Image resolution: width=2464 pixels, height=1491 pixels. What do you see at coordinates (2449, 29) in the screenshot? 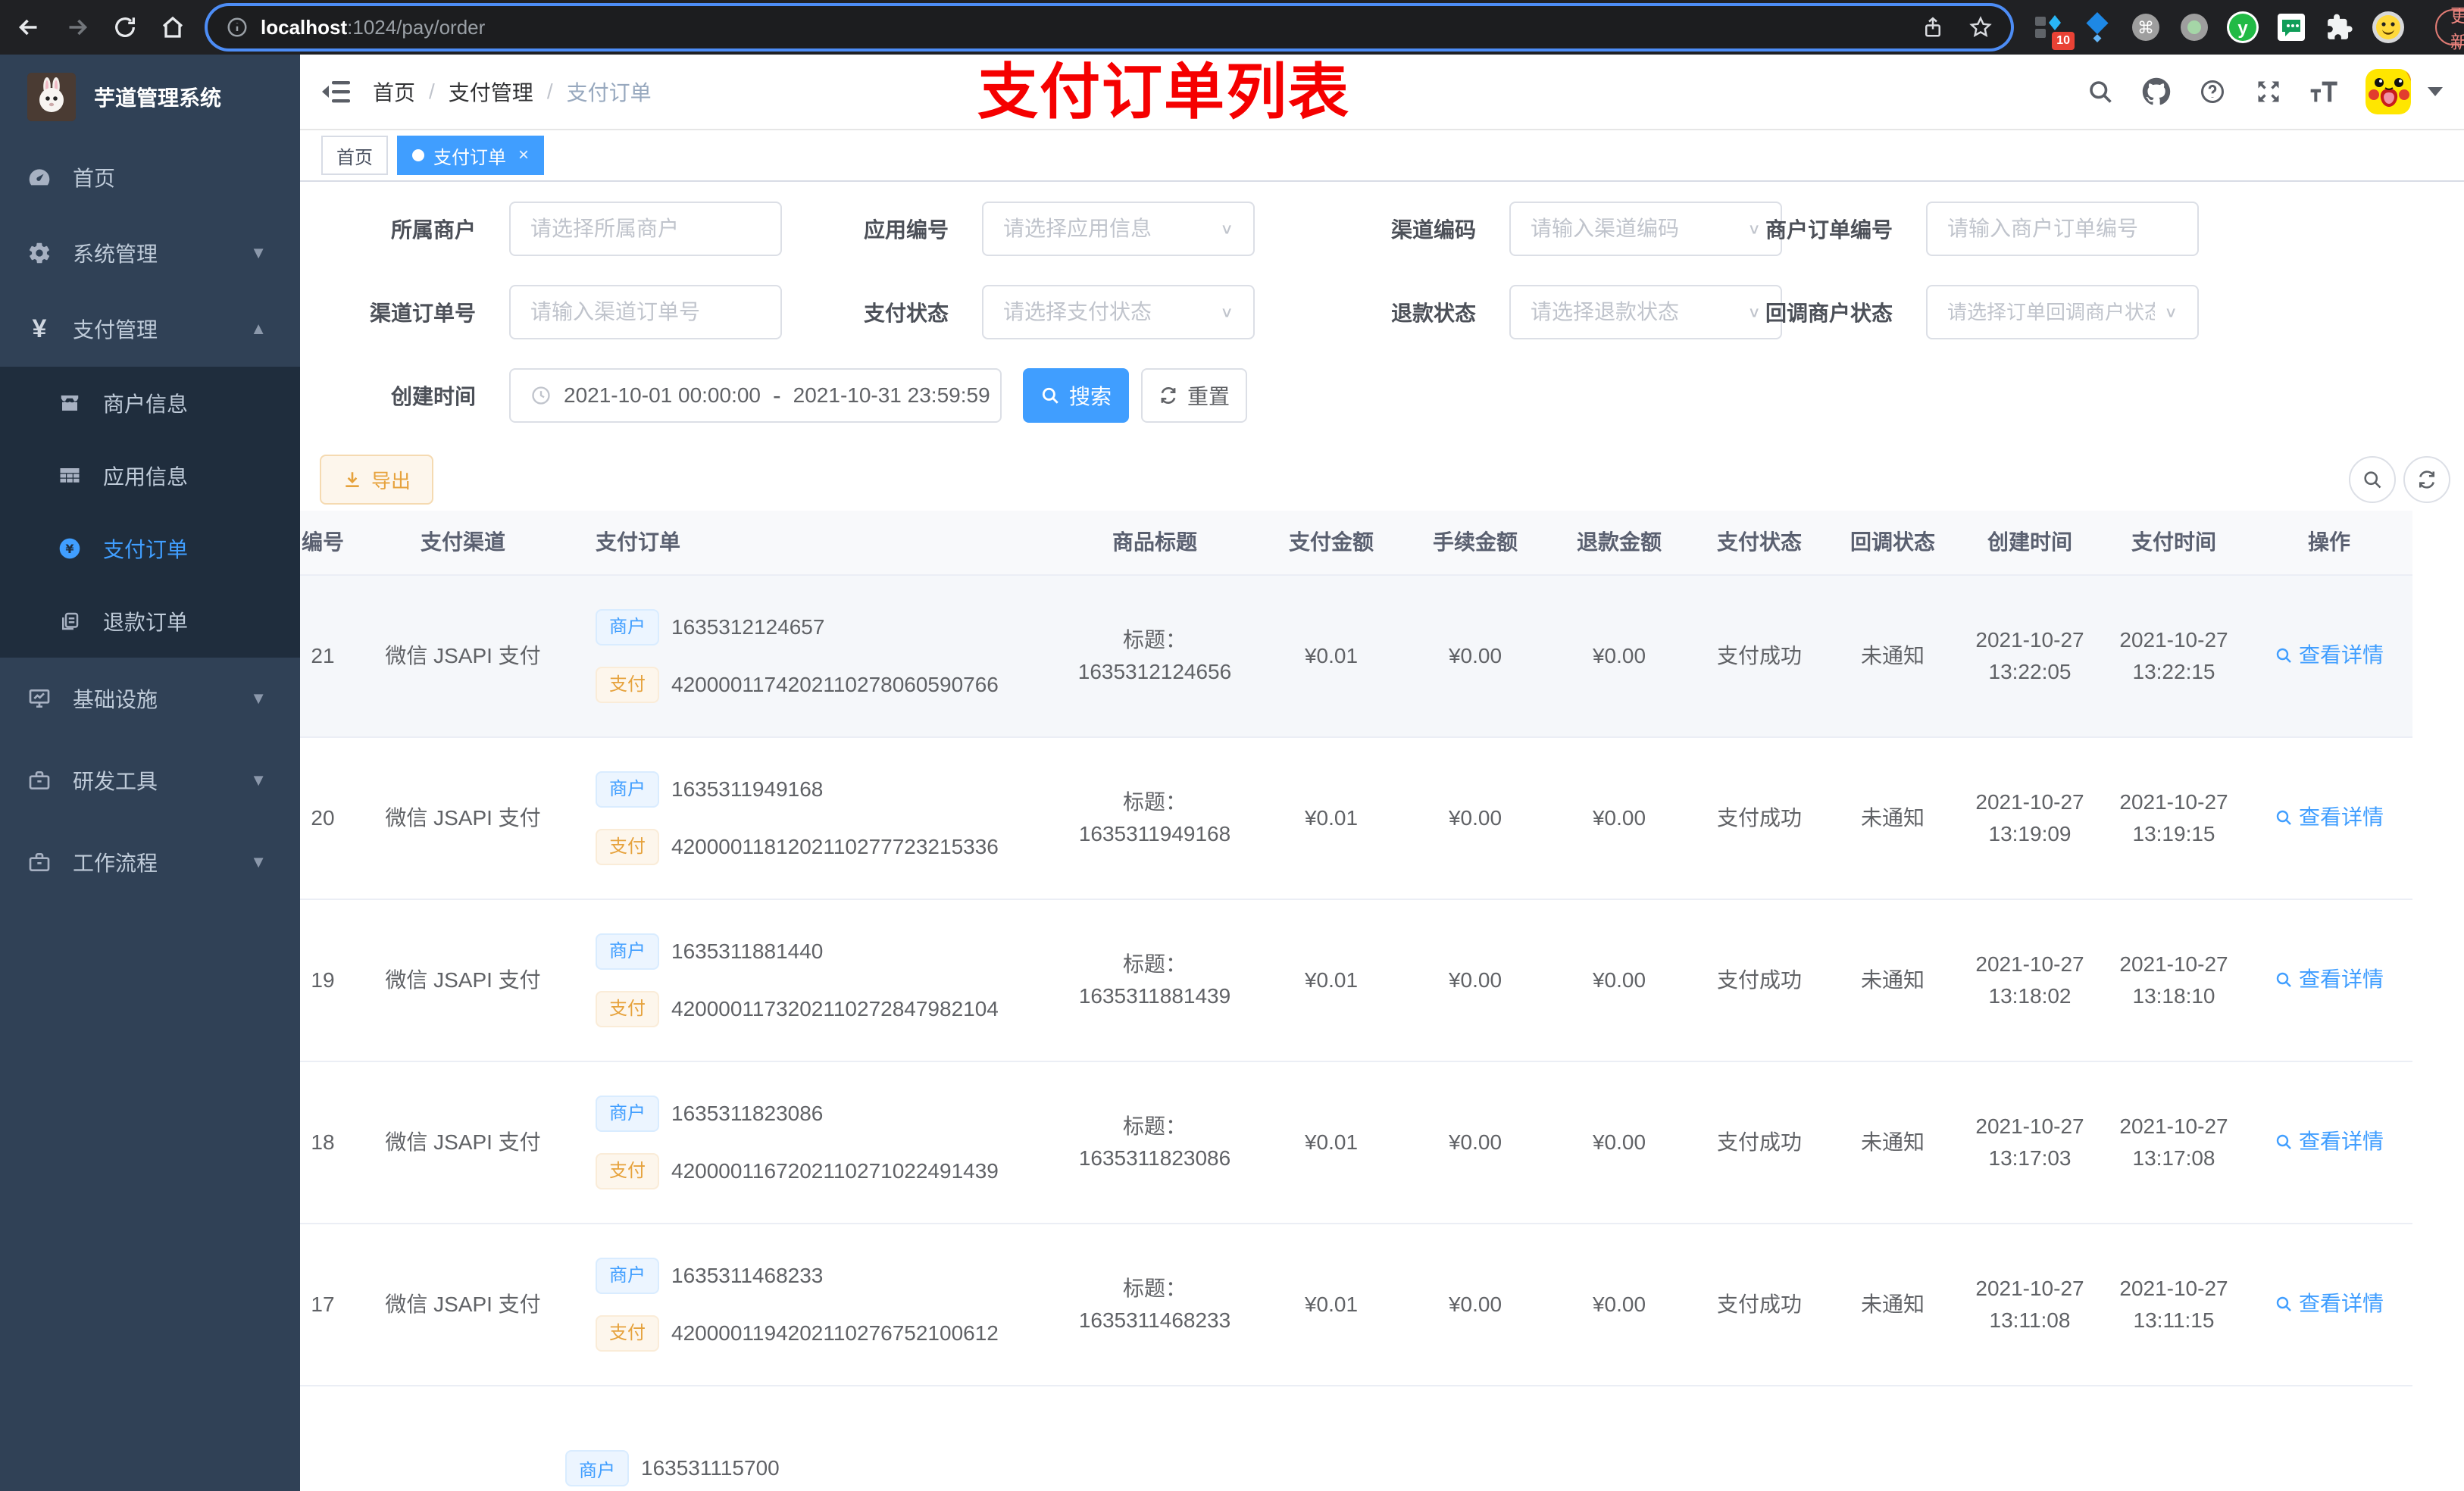
I see `update-button: 更新⋮` at bounding box center [2449, 29].